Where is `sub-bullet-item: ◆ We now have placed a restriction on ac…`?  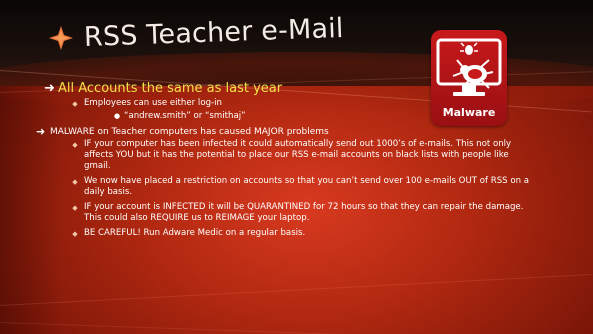
sub-bullet-item: ◆ We now have placed a restriction on ac… is located at coordinates (310, 187).